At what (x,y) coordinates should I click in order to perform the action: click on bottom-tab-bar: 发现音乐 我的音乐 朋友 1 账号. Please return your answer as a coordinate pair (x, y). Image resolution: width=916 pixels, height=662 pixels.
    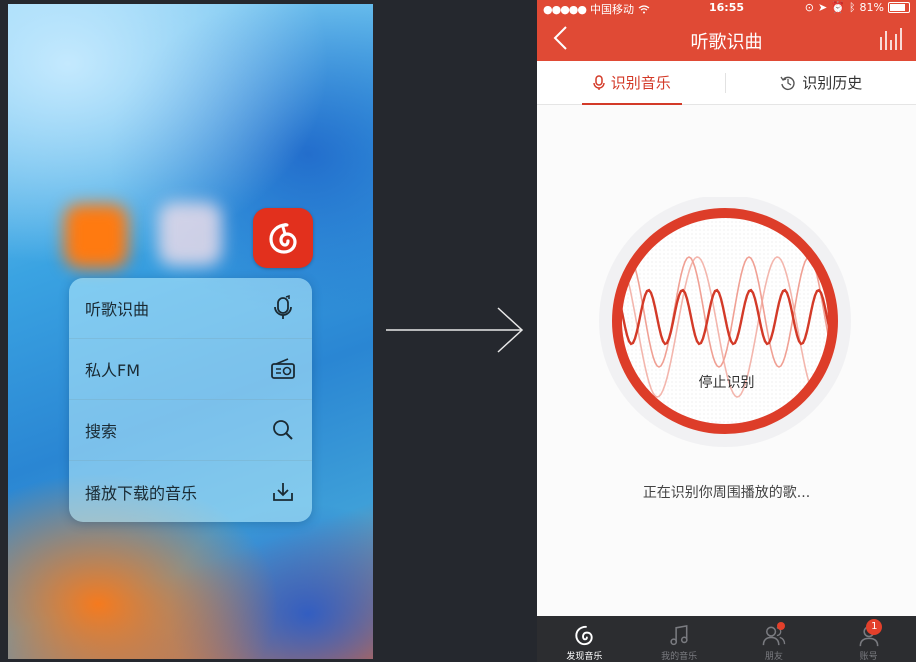
    Looking at the image, I should click on (726, 639).